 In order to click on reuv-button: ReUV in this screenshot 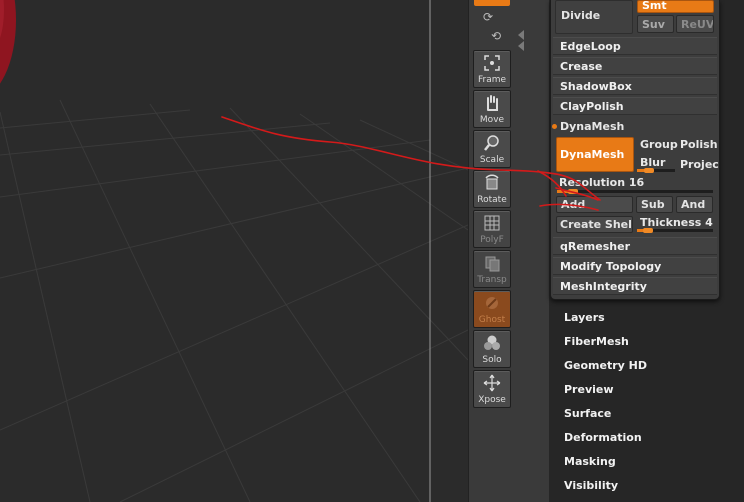, I will do `click(695, 24)`.